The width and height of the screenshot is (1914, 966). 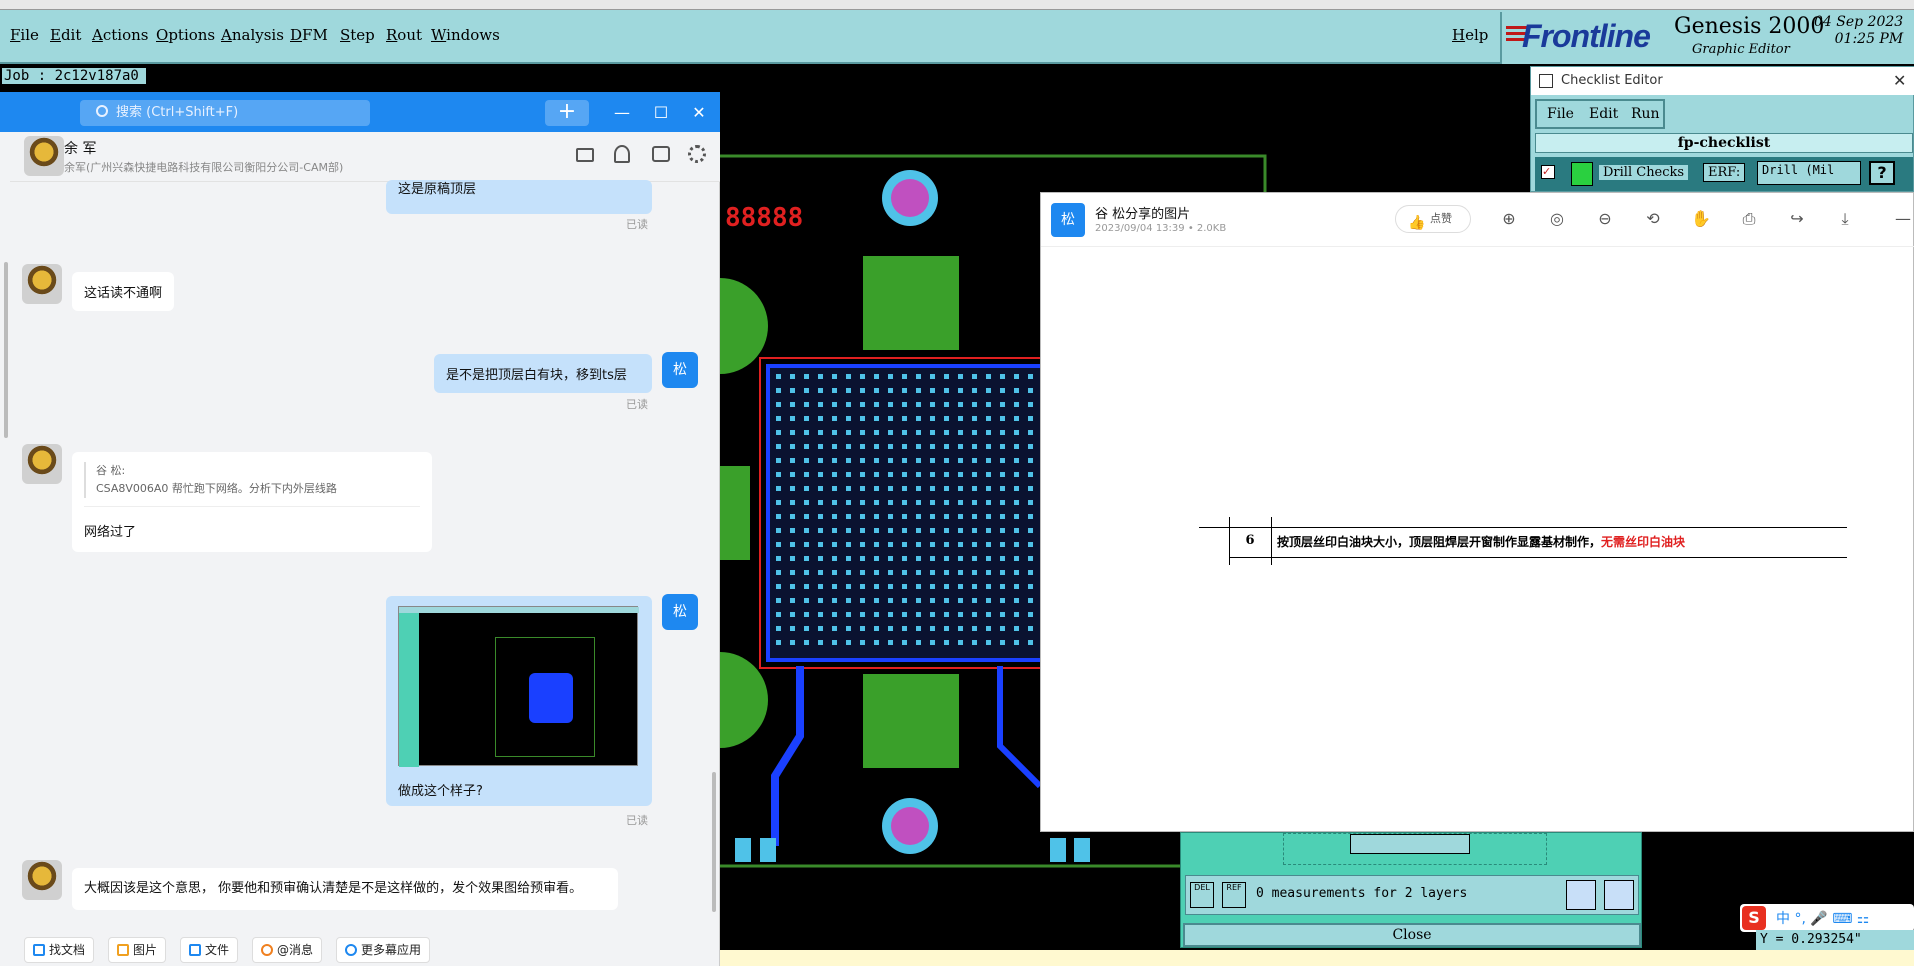 I want to click on maximize-icon: ☐, so click(x=661, y=113).